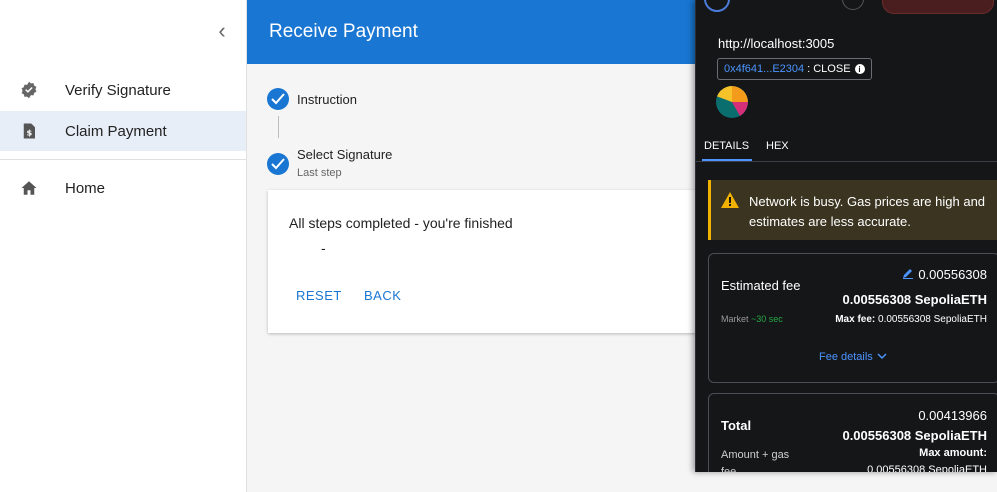 The image size is (997, 492). What do you see at coordinates (382, 295) in the screenshot?
I see `back-button: BACK` at bounding box center [382, 295].